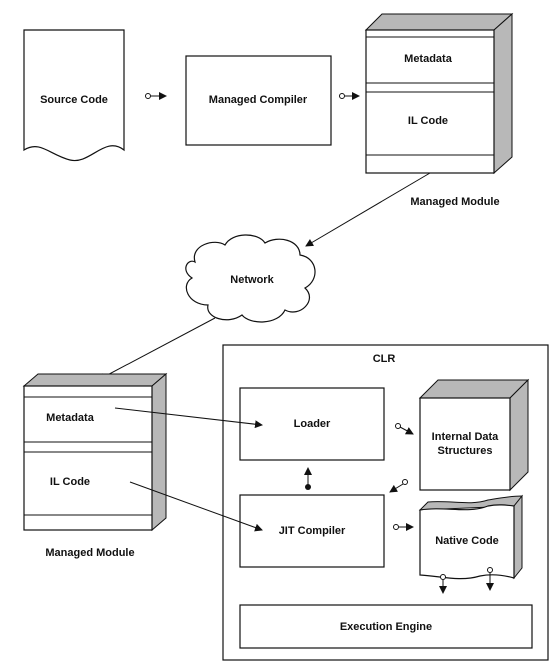  I want to click on managed-compiler-box: Managed Compiler, so click(258, 100).